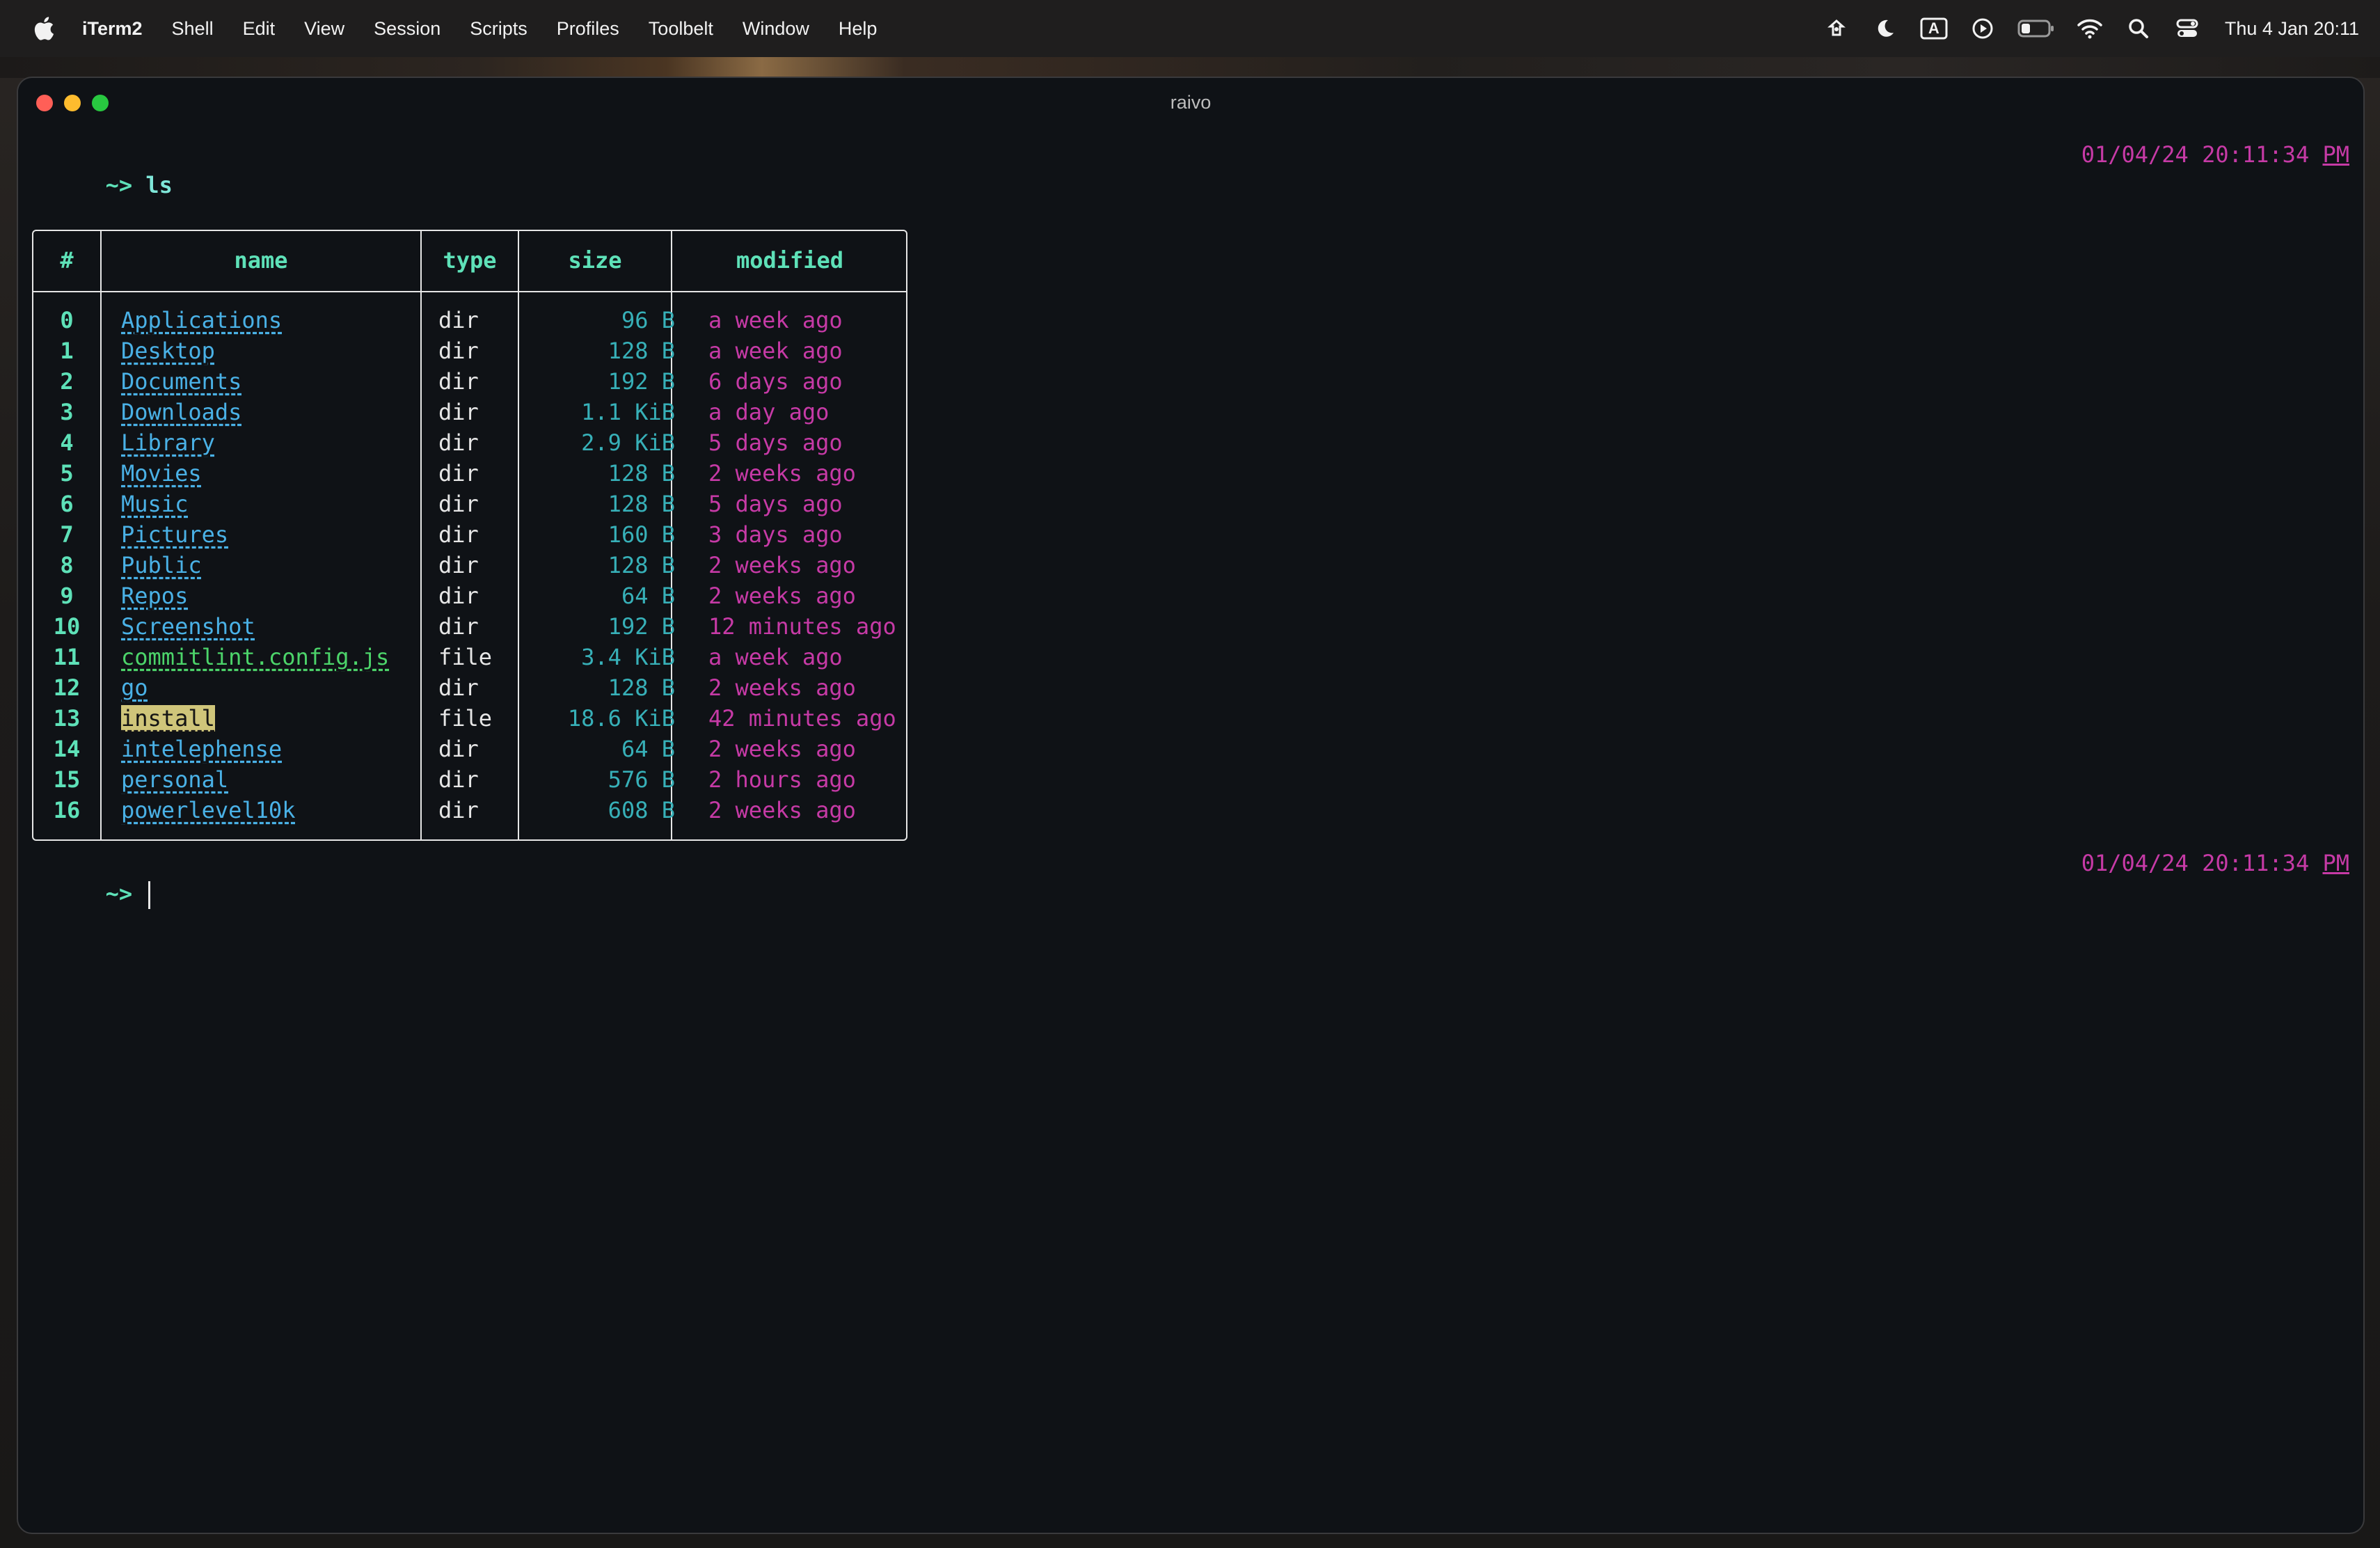 The width and height of the screenshot is (2380, 1548). What do you see at coordinates (1187, 168) in the screenshot?
I see `command-line: ~> ls 01/04/24 20:11:34 PM` at bounding box center [1187, 168].